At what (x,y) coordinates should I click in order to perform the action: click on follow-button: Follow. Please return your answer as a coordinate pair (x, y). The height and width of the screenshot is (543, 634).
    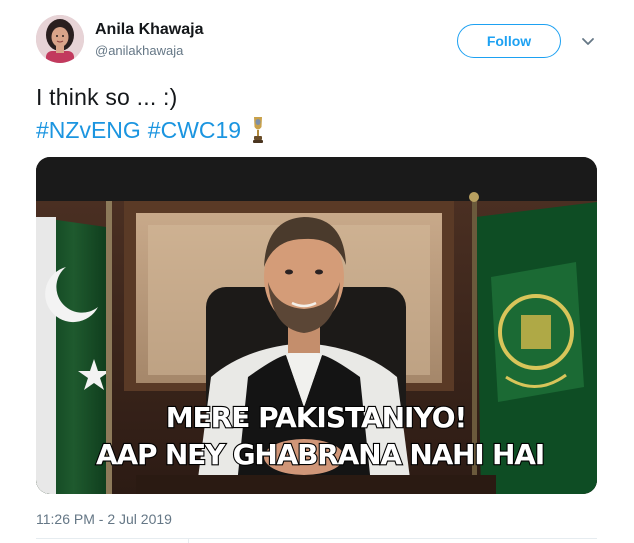
    Looking at the image, I should click on (509, 41).